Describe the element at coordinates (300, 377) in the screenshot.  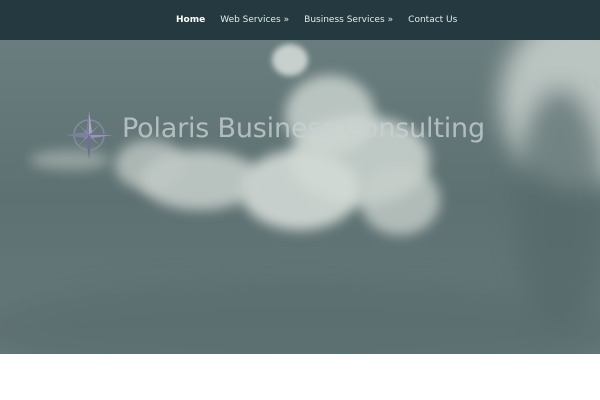
I see `content-area` at that location.